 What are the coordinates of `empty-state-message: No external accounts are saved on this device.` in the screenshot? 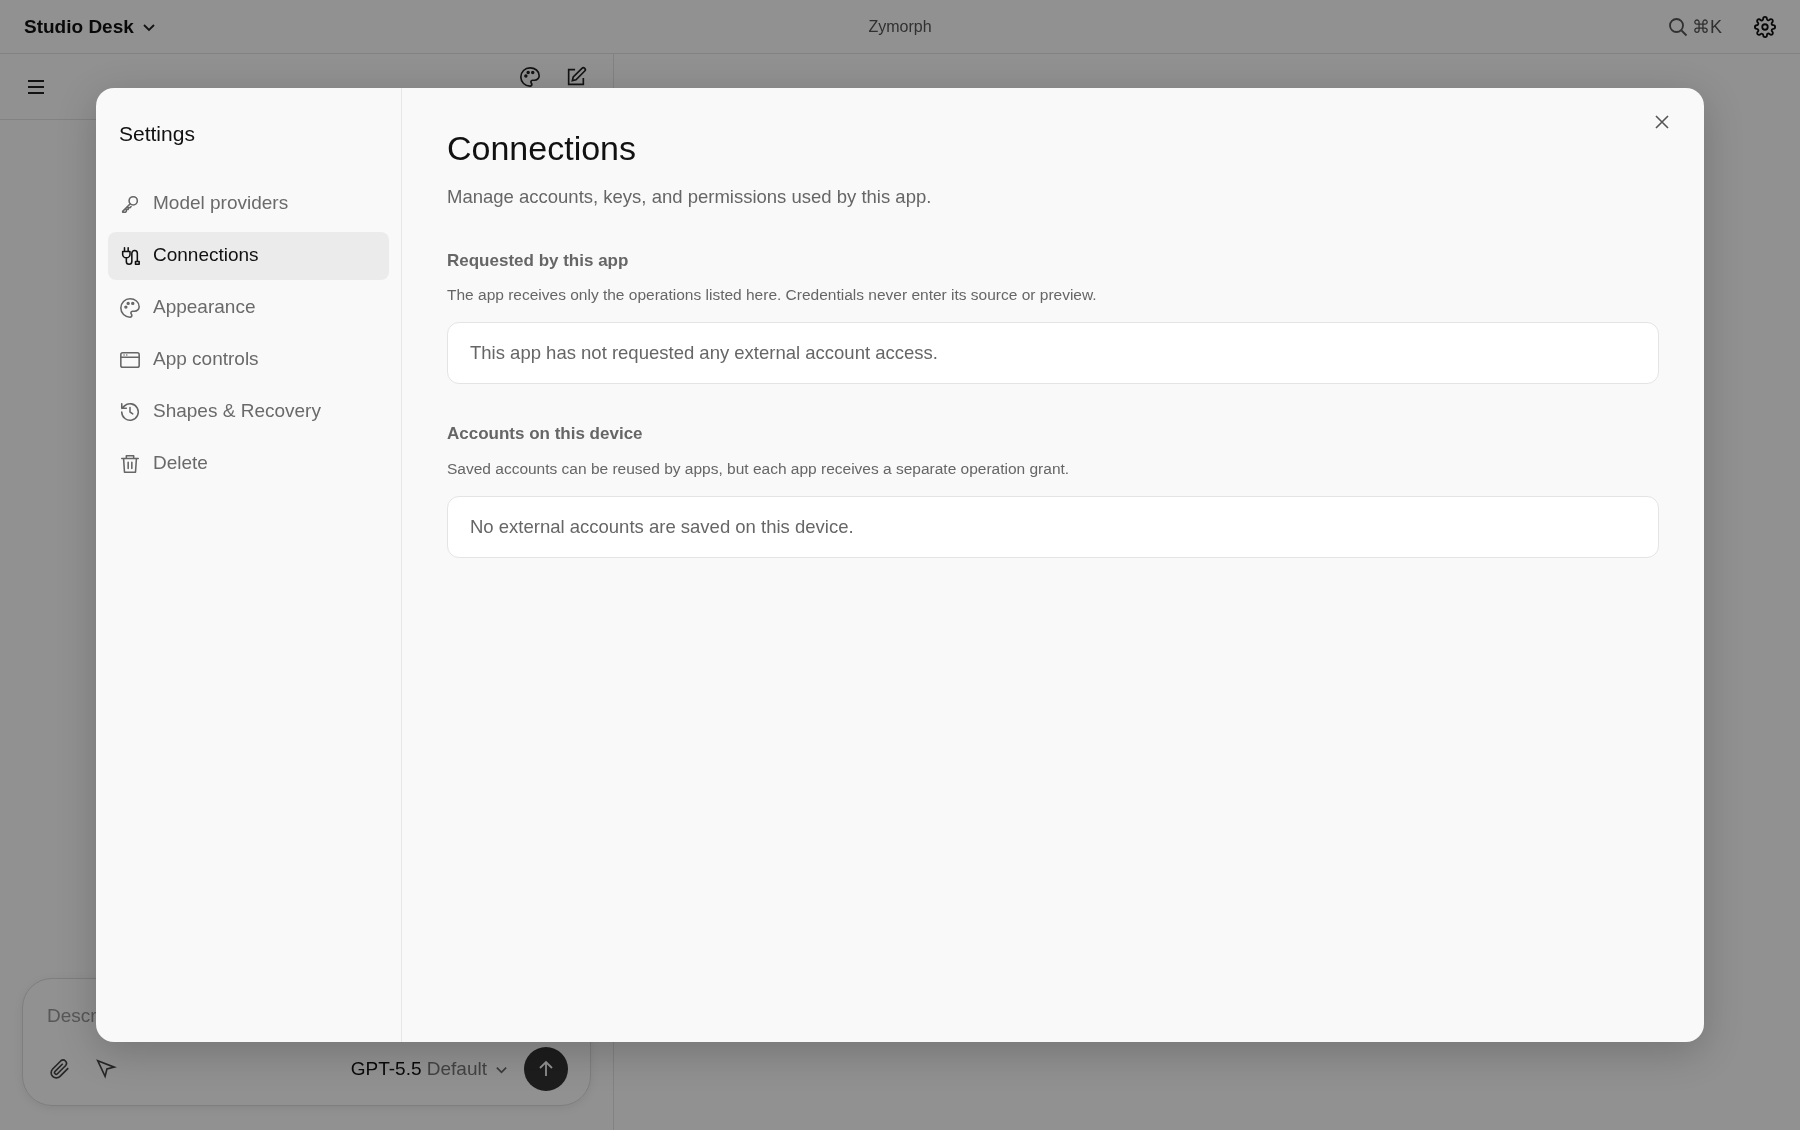 It's located at (1053, 526).